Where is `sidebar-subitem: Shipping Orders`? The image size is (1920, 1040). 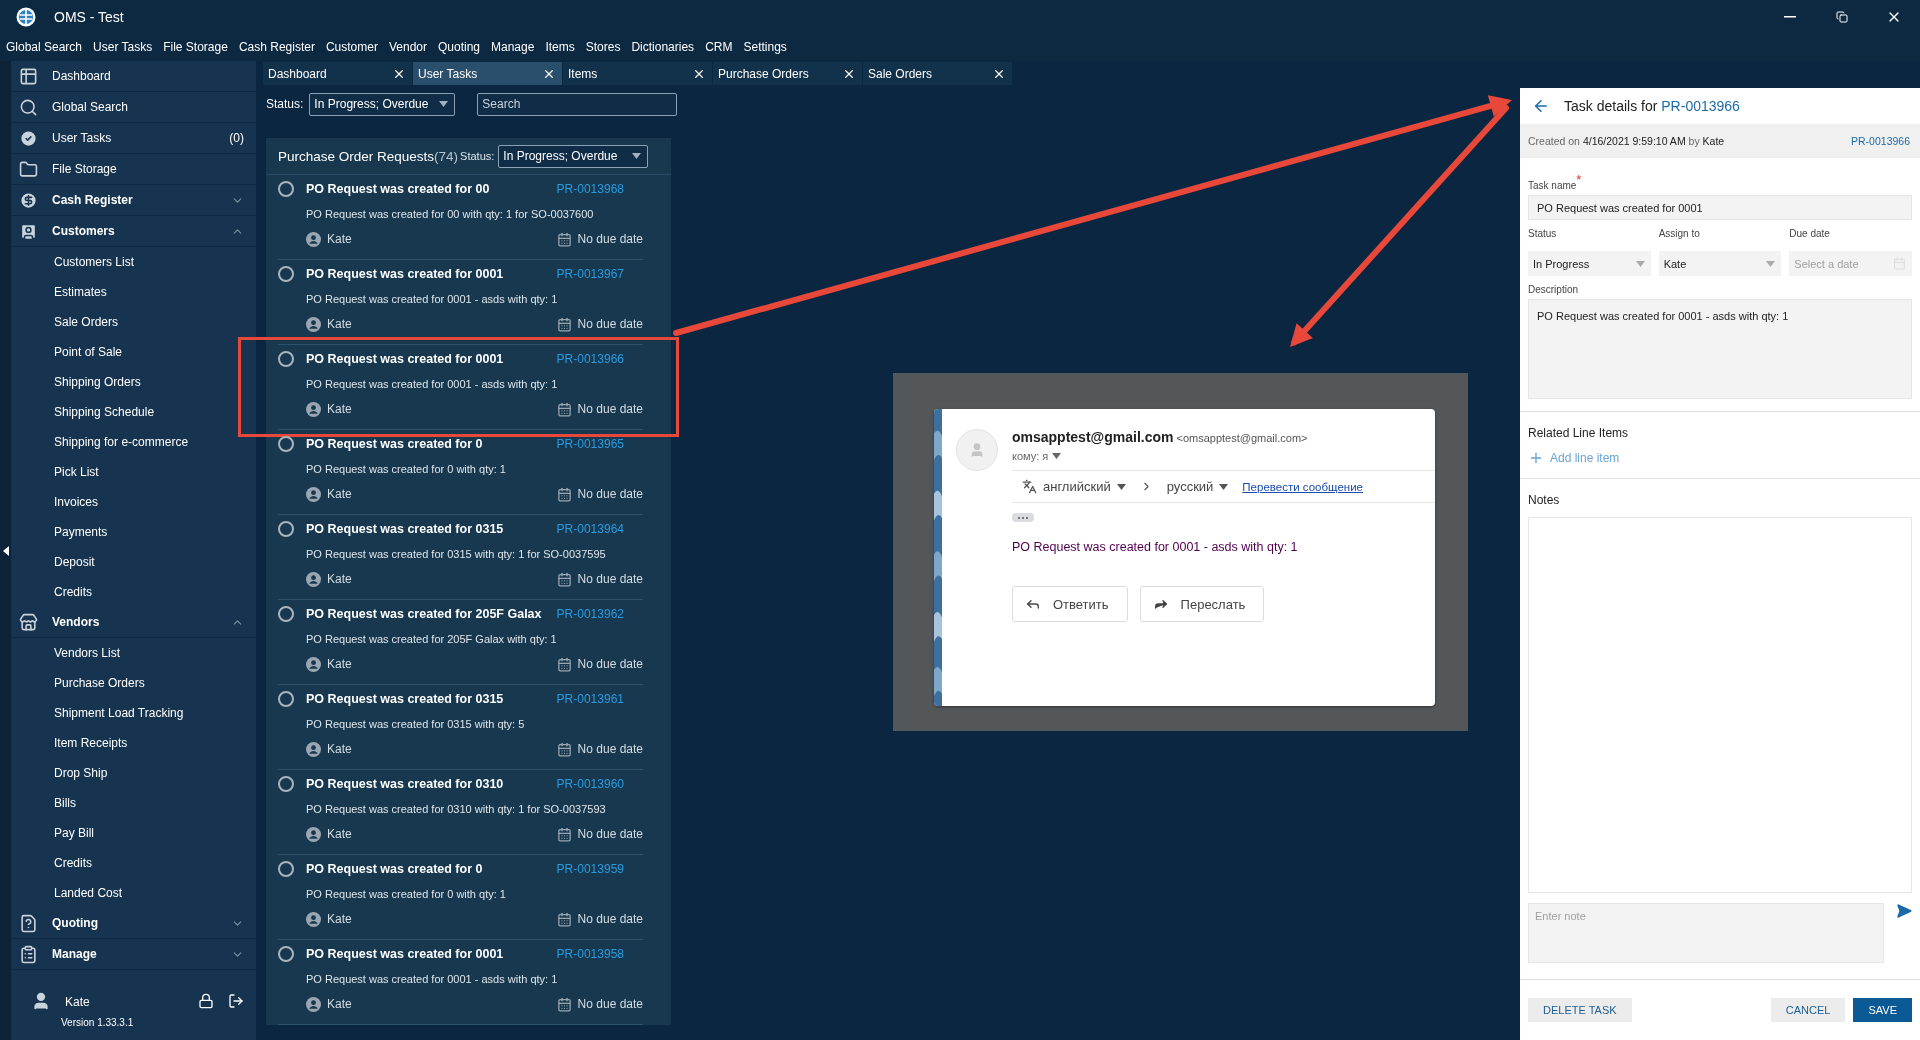
sidebar-subitem: Shipping Orders is located at coordinates (133, 382).